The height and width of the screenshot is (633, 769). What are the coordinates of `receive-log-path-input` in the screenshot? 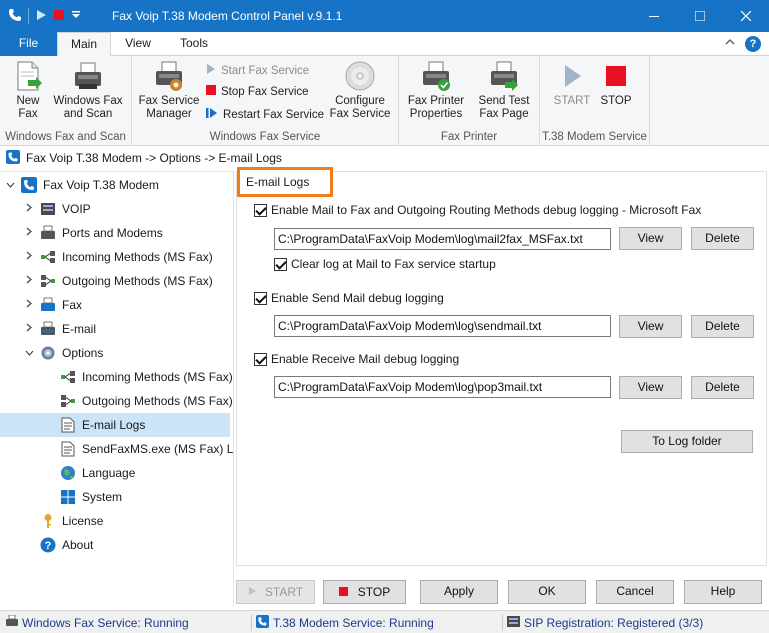 It's located at (442, 387).